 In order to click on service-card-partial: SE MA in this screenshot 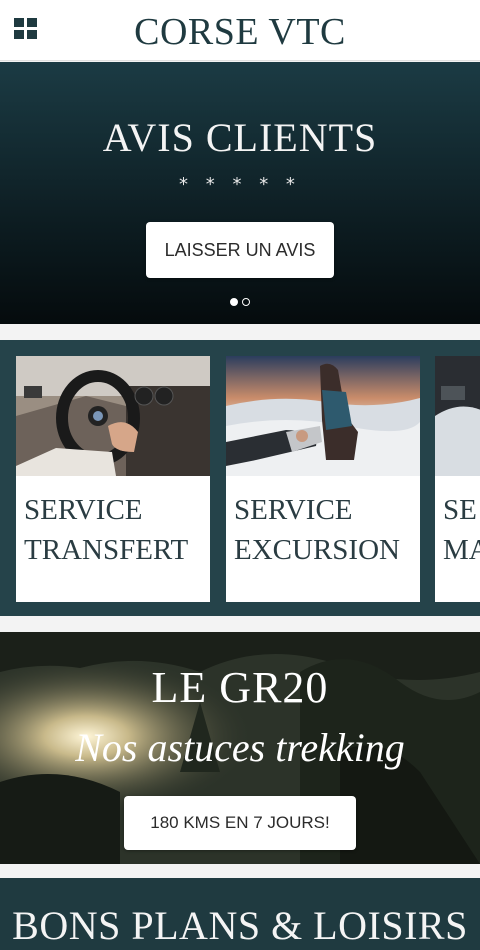, I will do `click(457, 479)`.